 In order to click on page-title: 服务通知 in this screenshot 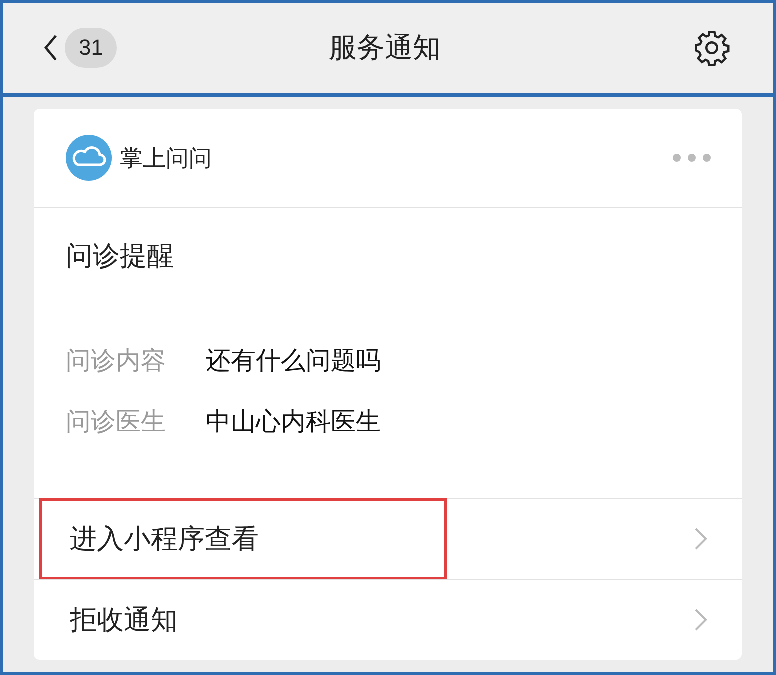, I will do `click(385, 48)`.